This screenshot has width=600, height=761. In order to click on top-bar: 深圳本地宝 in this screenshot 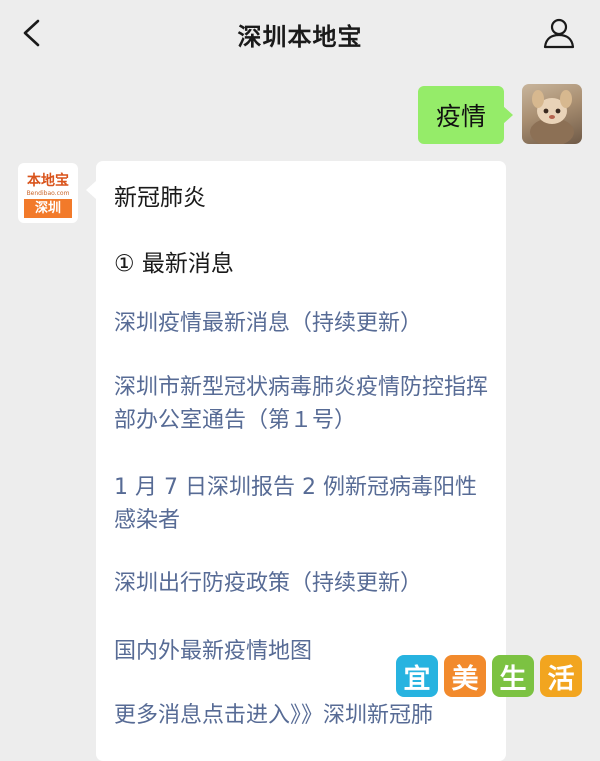, I will do `click(300, 33)`.